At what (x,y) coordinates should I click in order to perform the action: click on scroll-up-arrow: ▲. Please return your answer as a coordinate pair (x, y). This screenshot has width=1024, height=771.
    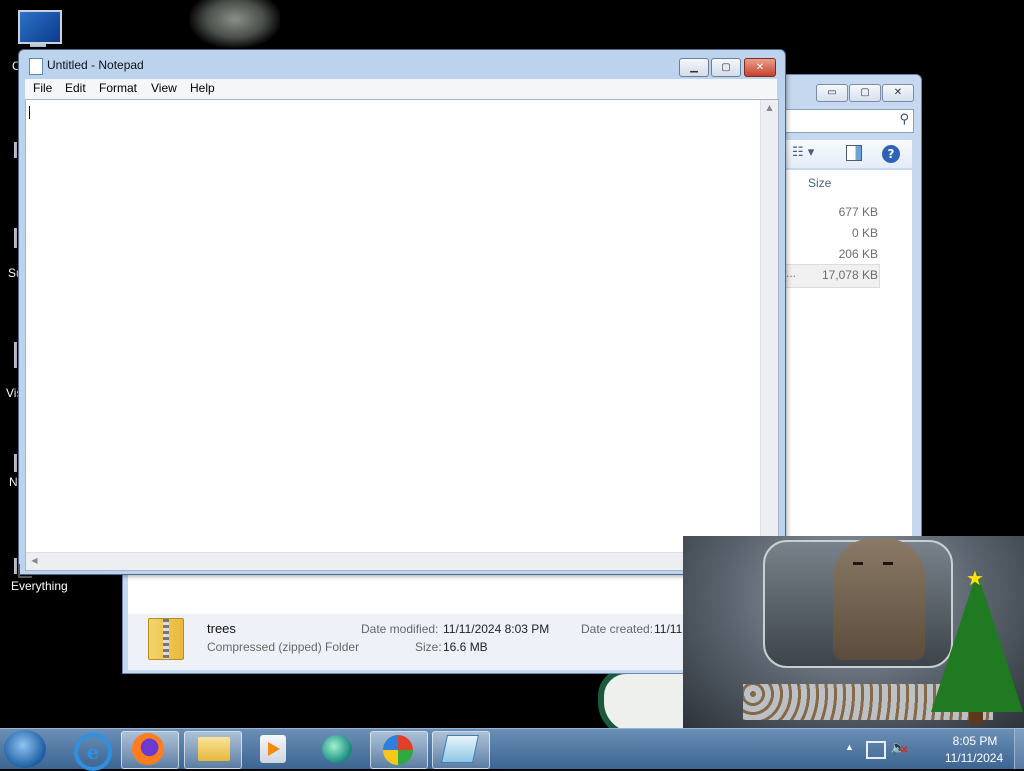
    Looking at the image, I should click on (769, 107).